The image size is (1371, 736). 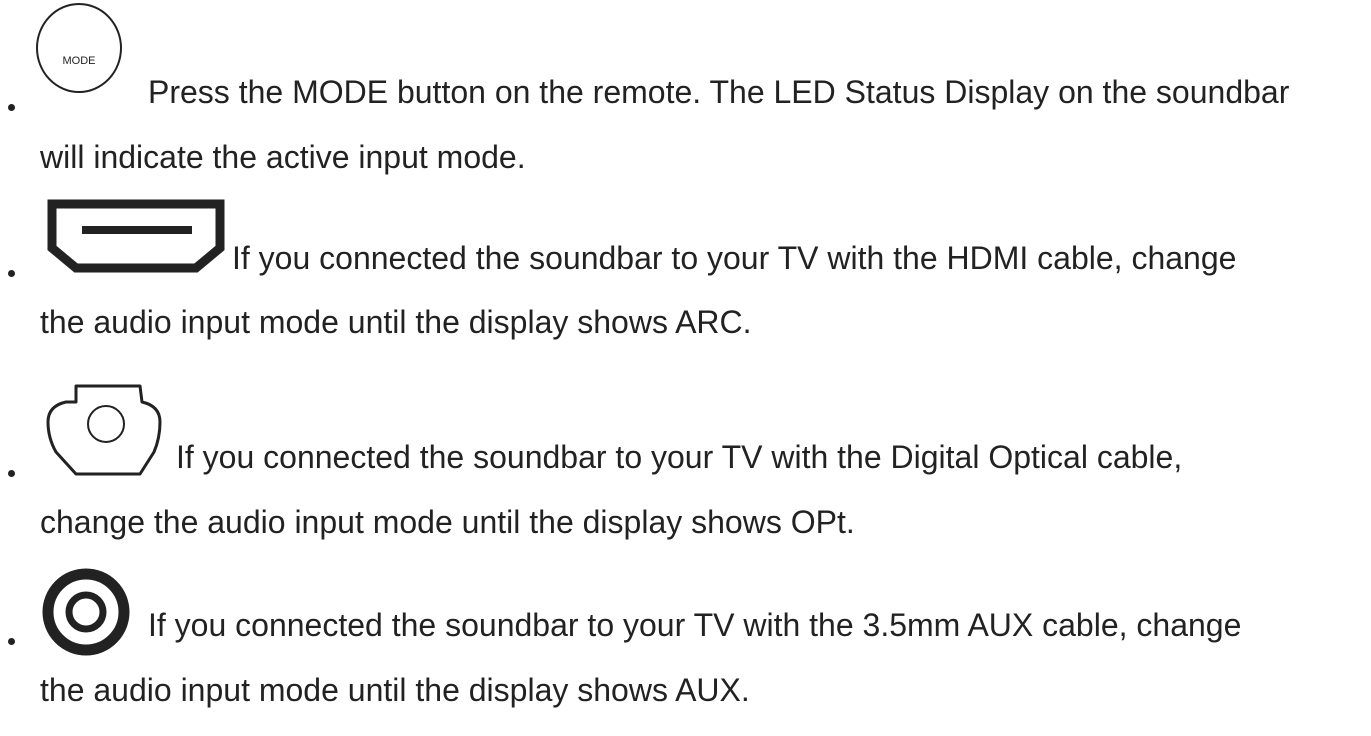 I want to click on optical-port-icon, so click(x=104, y=430).